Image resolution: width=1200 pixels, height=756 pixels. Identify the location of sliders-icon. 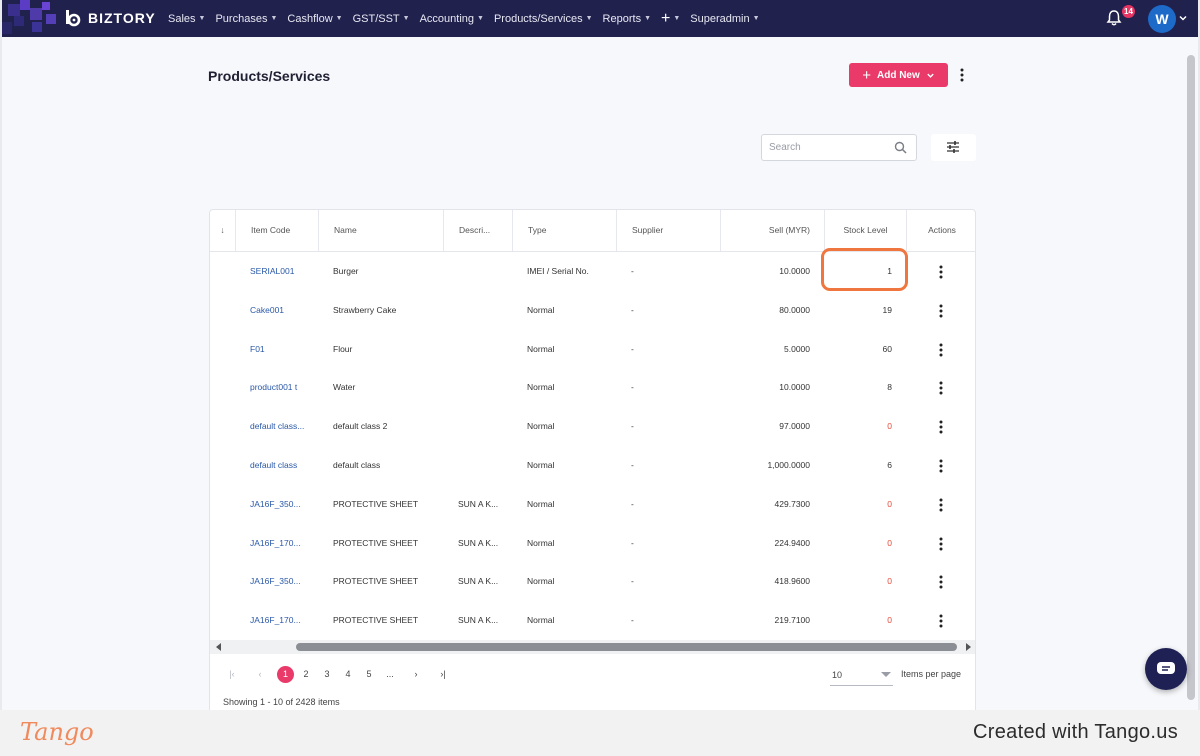
(953, 147).